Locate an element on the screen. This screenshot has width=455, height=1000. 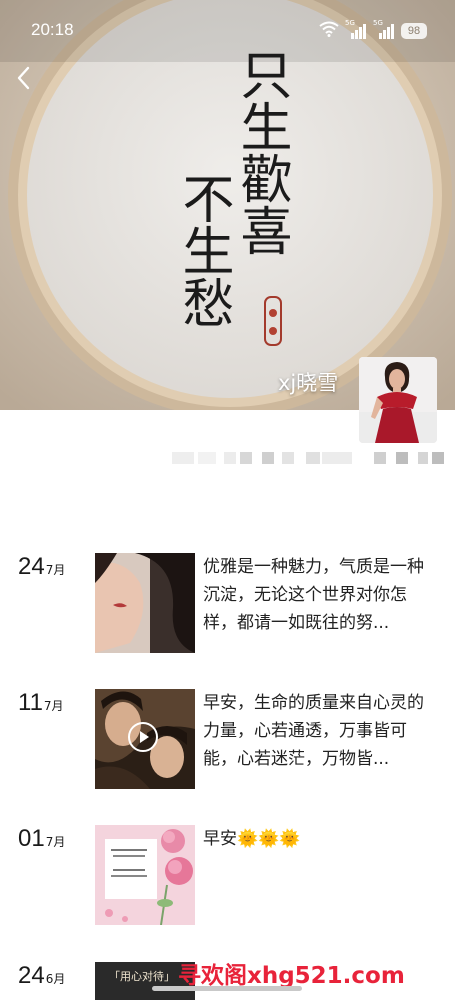
post-day: 01 is located at coordinates (31, 838).